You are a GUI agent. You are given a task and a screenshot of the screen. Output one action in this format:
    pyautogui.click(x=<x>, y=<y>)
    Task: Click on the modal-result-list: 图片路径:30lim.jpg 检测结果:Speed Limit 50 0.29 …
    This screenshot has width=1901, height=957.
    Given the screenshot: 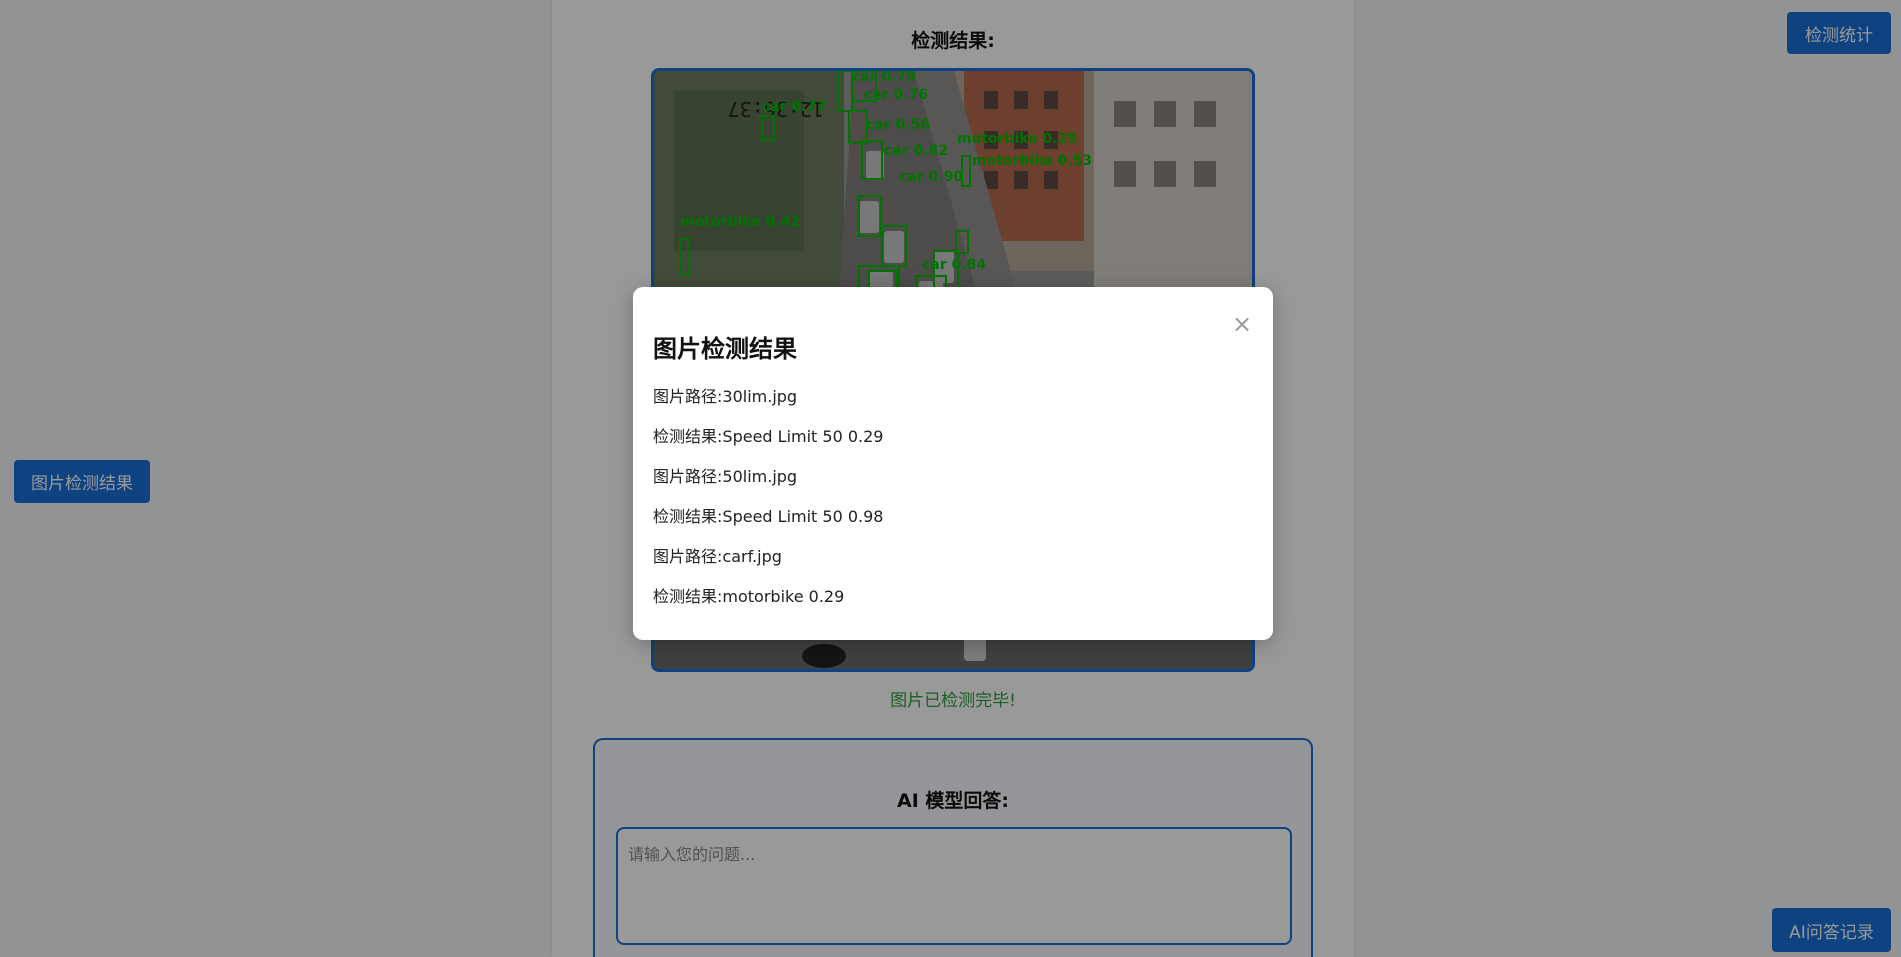 What is the action you would take?
    pyautogui.click(x=768, y=503)
    